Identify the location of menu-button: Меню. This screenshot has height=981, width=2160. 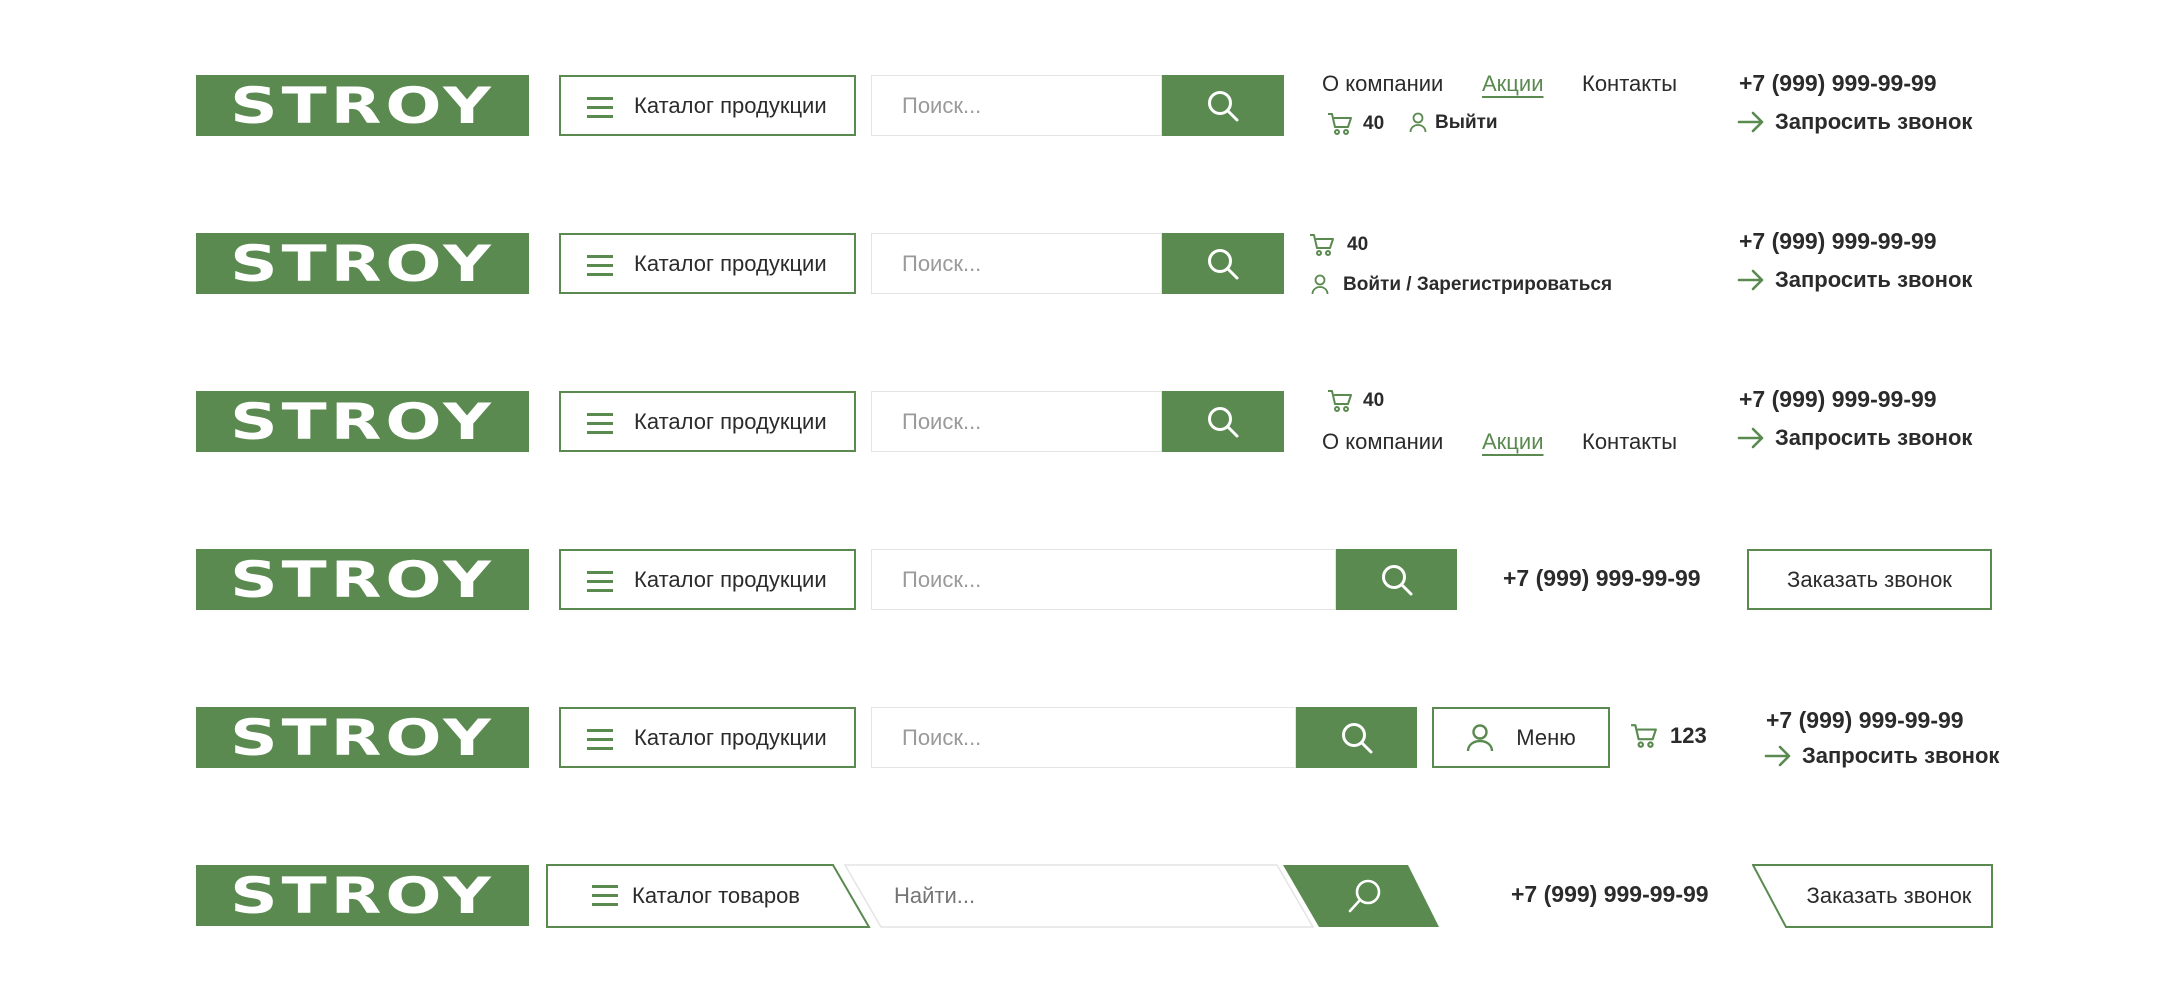
(1521, 737).